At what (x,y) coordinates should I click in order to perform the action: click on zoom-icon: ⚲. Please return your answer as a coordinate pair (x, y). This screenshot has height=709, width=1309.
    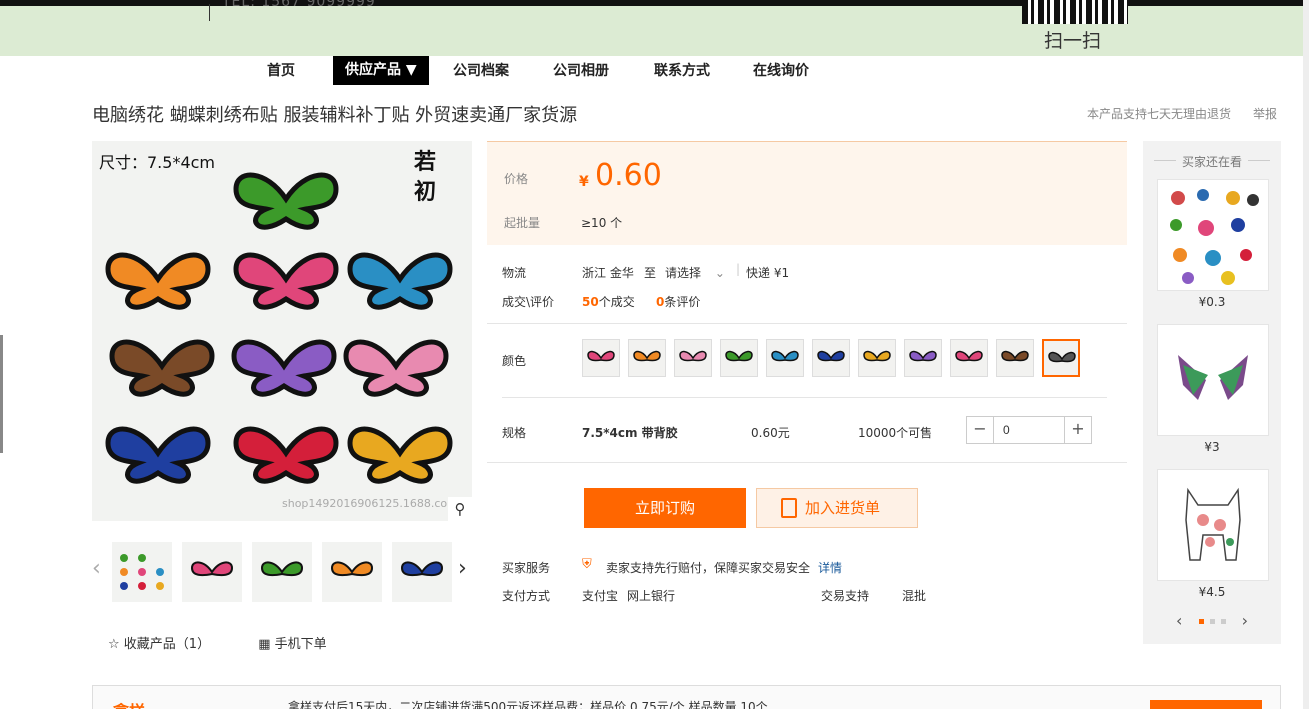
    Looking at the image, I should click on (460, 509).